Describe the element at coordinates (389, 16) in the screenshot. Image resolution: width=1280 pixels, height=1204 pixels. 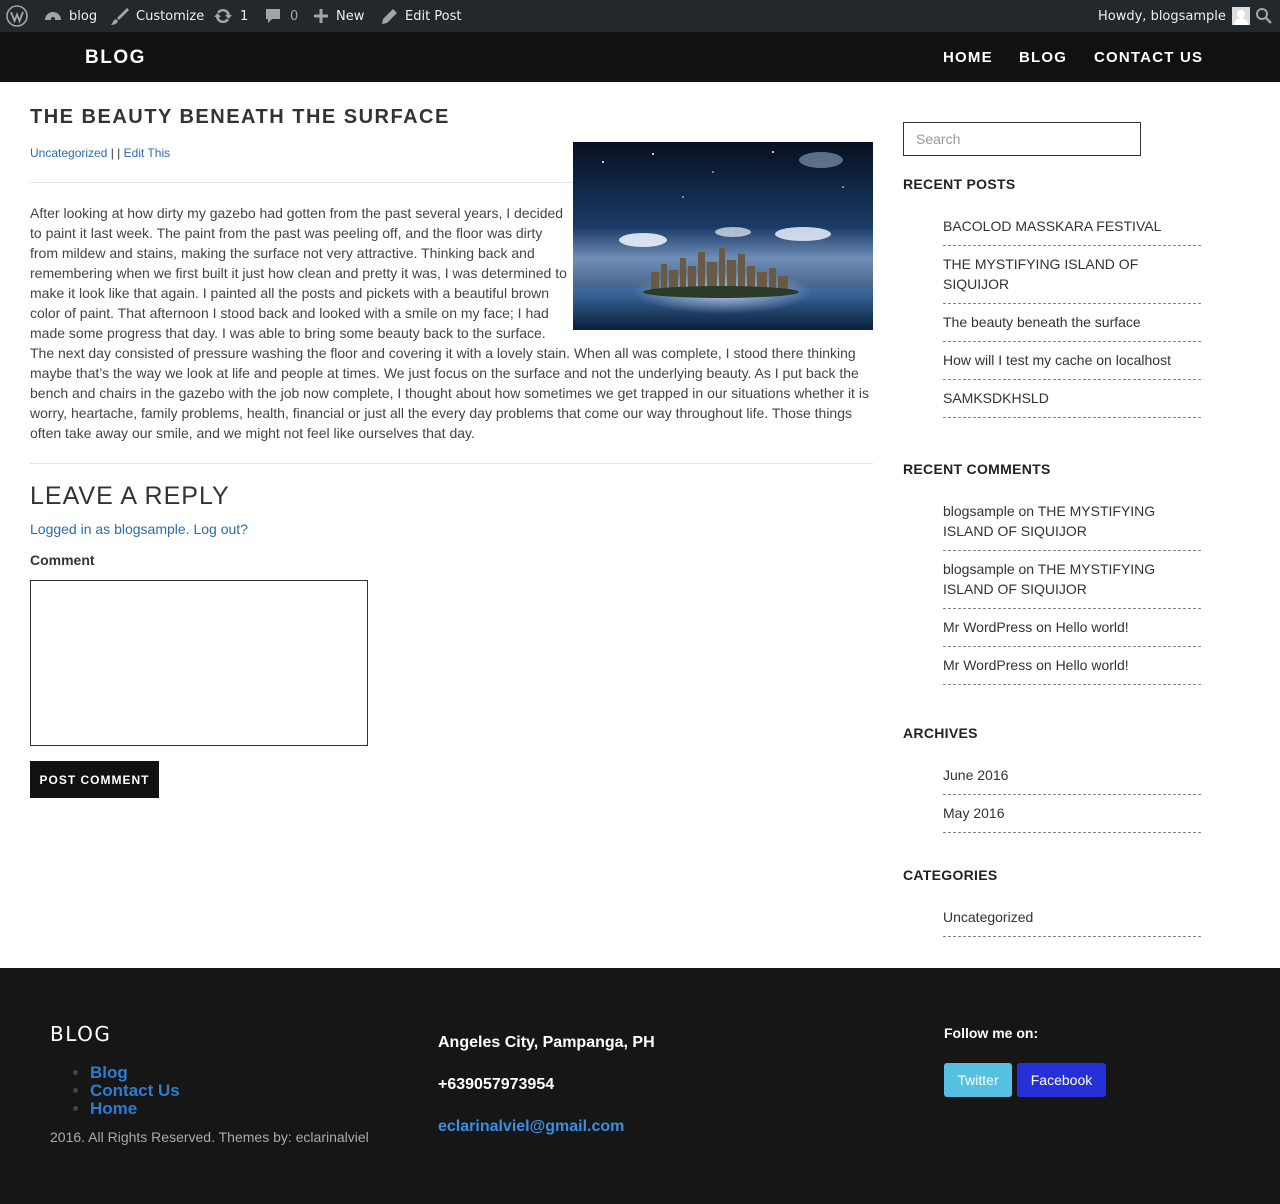
I see `pencil-icon` at that location.